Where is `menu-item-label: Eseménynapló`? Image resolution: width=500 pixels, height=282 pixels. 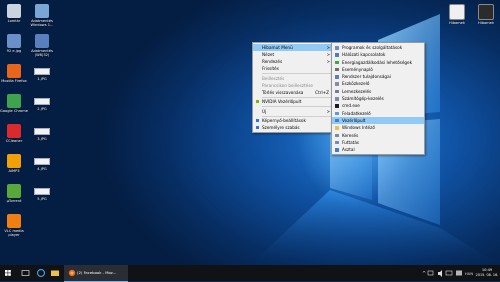
menu-item-label: Eseménynapló is located at coordinates (357, 69).